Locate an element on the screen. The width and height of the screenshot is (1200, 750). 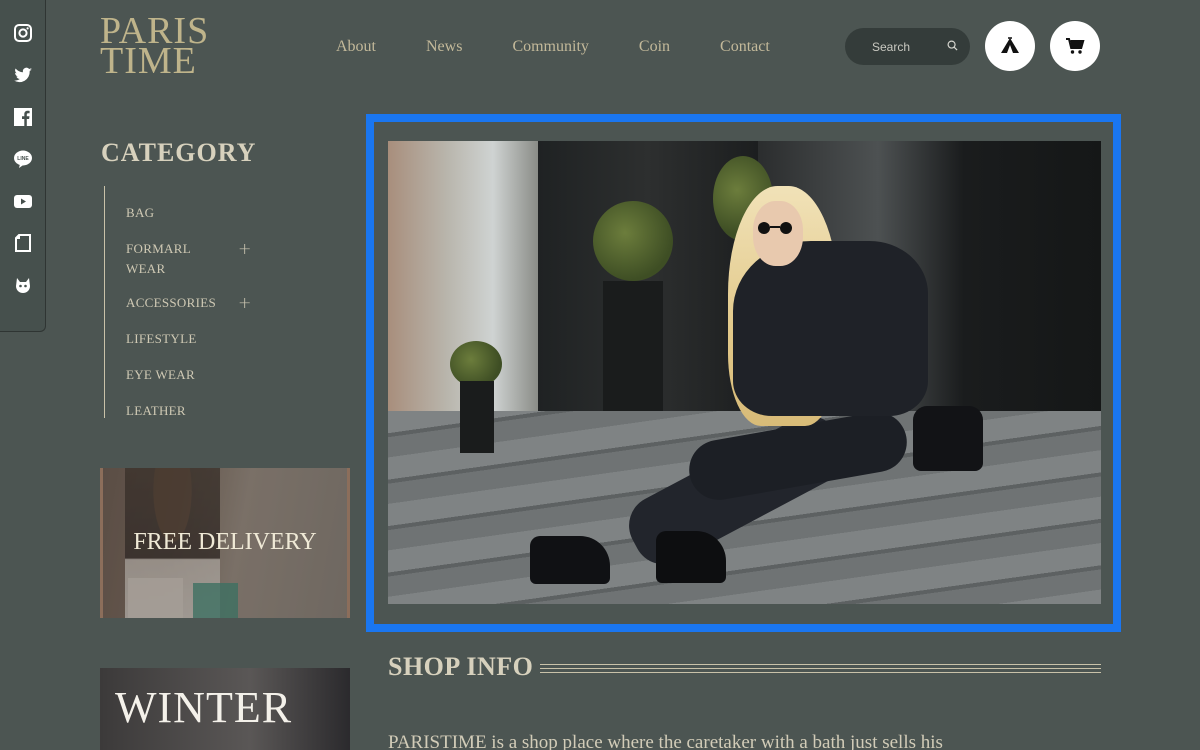
shop-info-divider is located at coordinates (820, 668).